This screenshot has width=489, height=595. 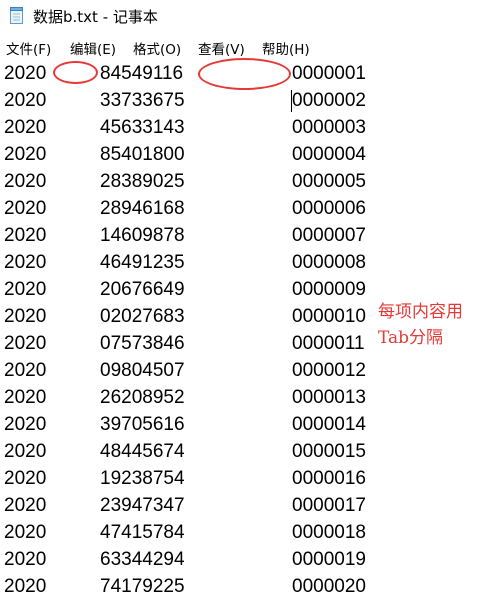 What do you see at coordinates (420, 312) in the screenshot?
I see `annotation-text: 每项内容用` at bounding box center [420, 312].